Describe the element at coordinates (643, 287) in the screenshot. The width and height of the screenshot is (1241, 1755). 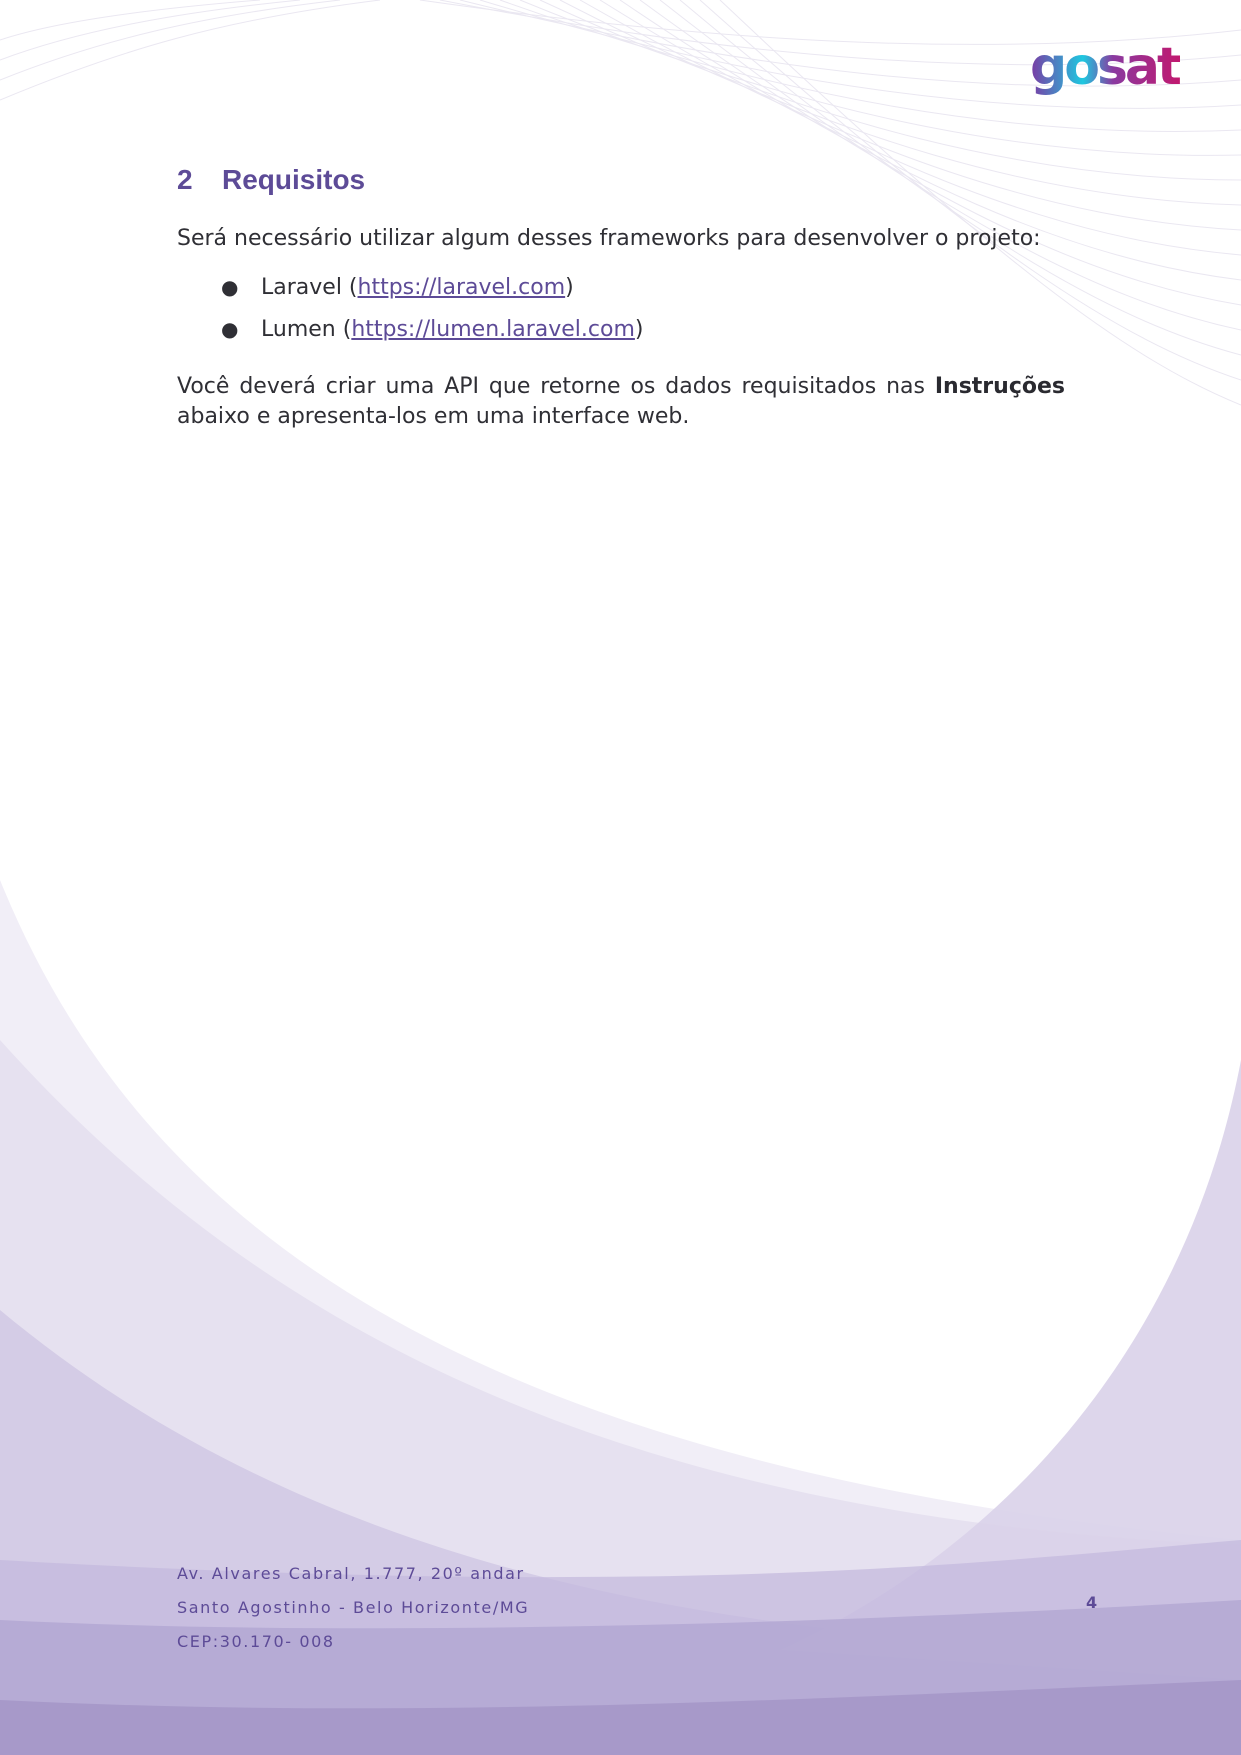
I see `list-item-laravel: ● Laravel (https://laravel.com)` at that location.